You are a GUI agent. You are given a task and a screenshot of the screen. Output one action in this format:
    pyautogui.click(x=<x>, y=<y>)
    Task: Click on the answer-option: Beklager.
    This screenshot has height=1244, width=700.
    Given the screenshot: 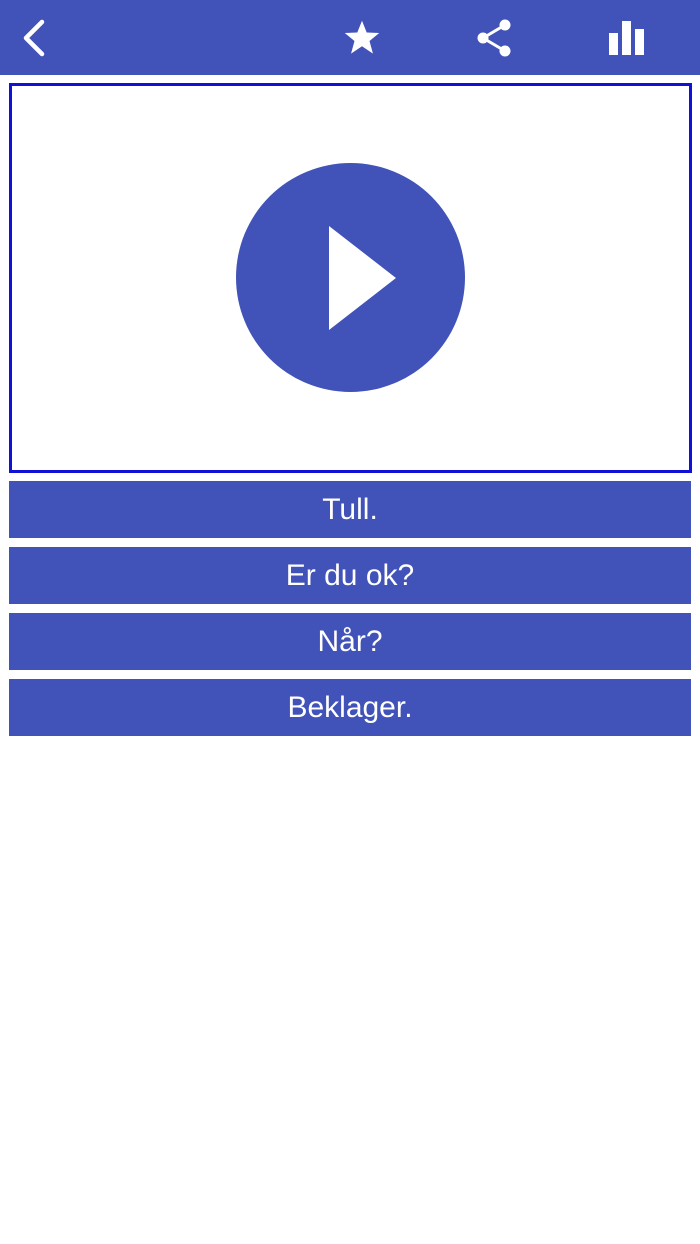 What is the action you would take?
    pyautogui.click(x=350, y=707)
    